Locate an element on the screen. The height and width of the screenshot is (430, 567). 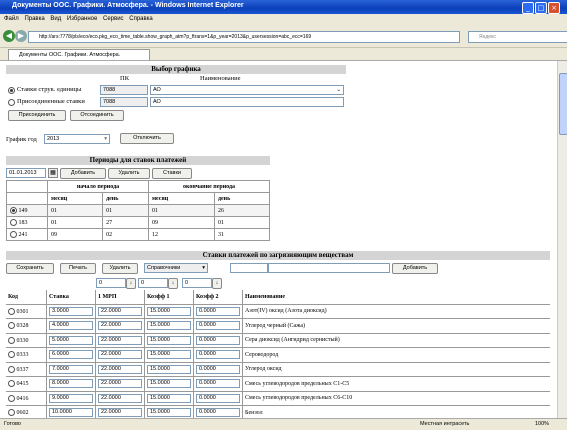
col-name-label: Наименование is located at coordinates (220, 78).